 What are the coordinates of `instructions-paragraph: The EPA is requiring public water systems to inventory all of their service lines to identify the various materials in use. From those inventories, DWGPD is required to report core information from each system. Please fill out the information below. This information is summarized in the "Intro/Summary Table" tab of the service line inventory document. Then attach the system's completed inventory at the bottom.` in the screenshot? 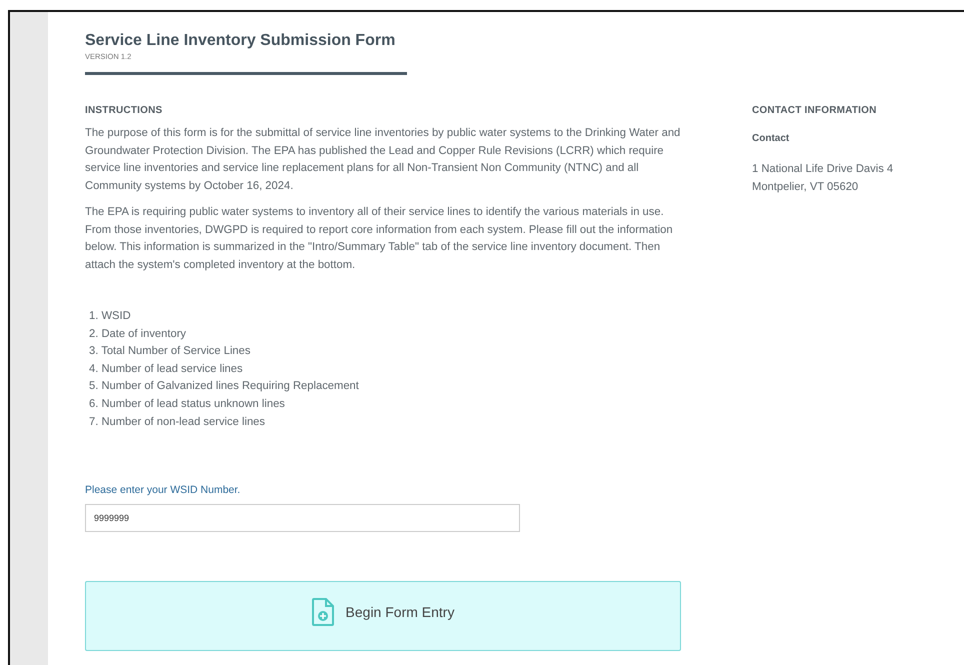 It's located at (379, 238).